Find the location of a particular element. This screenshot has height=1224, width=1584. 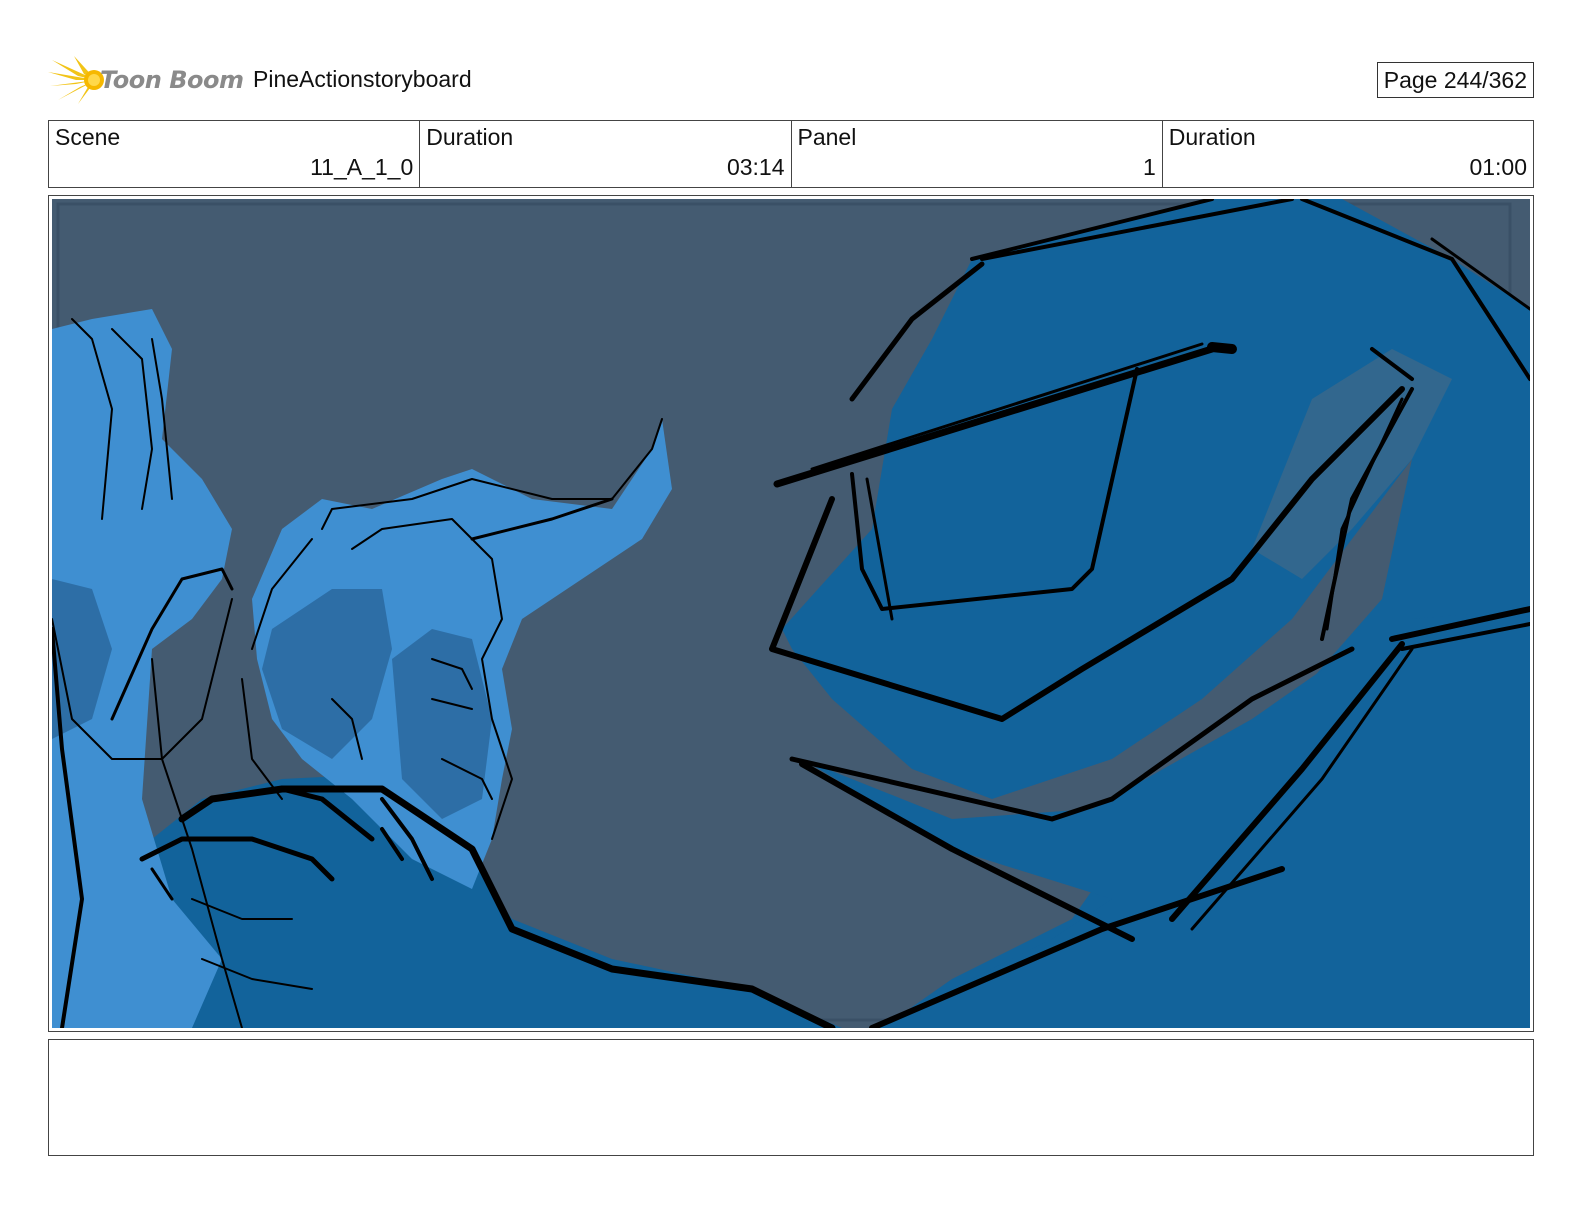

panel-duration-value: 01:00 is located at coordinates (1498, 167).